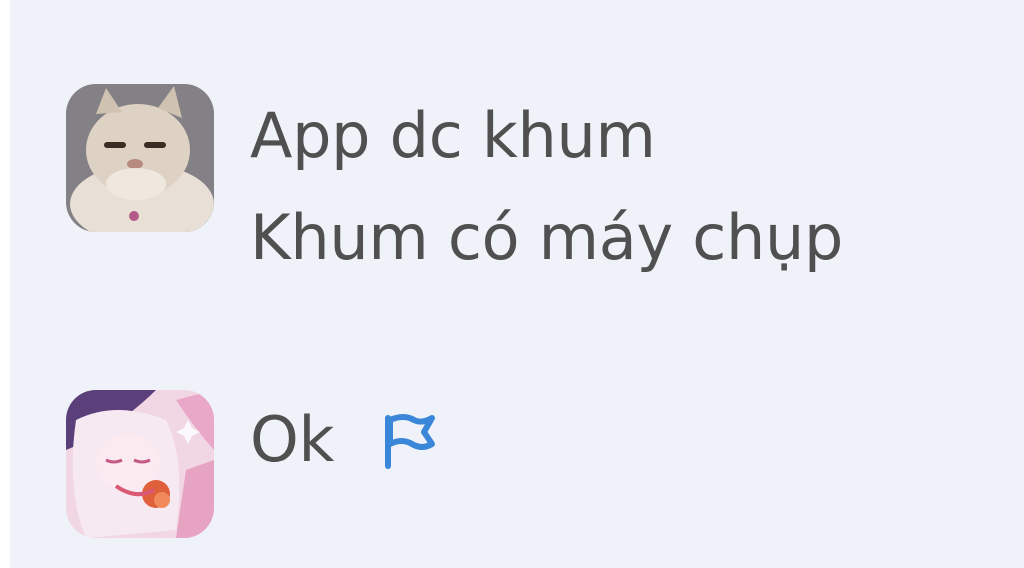  What do you see at coordinates (453, 135) in the screenshot?
I see `message-line: App dc khum` at bounding box center [453, 135].